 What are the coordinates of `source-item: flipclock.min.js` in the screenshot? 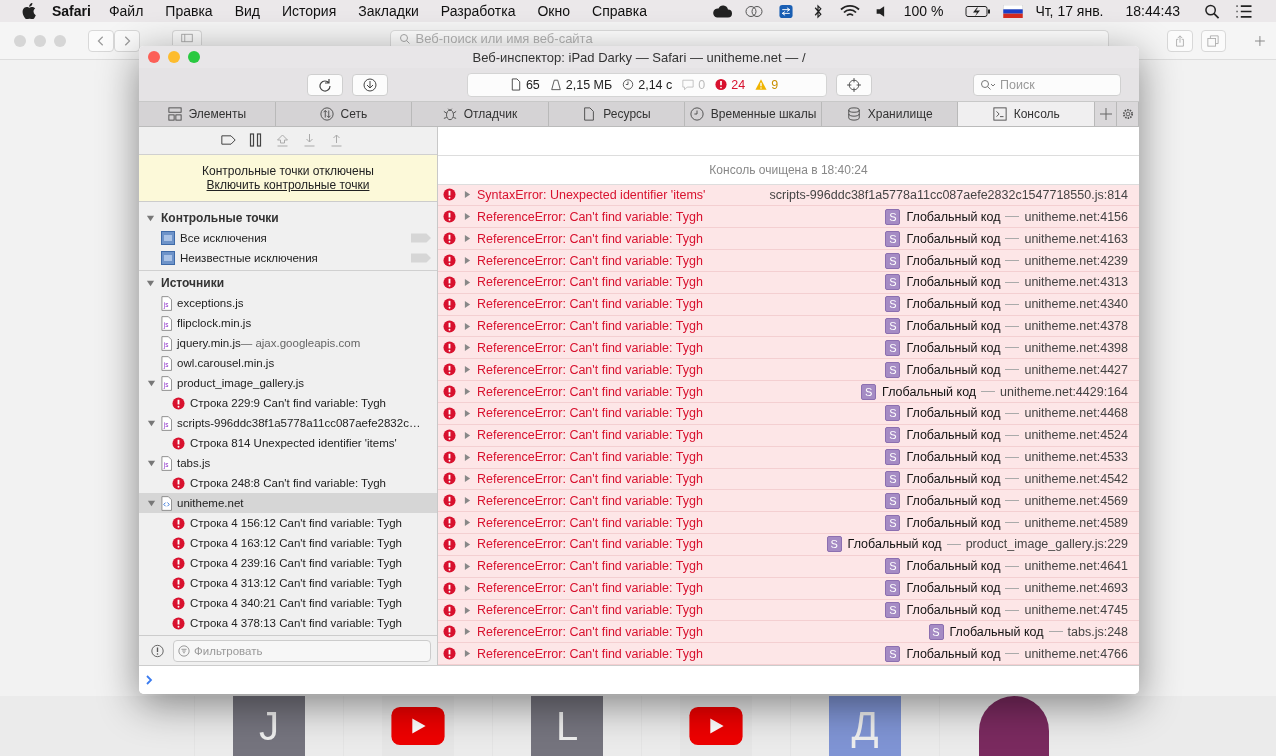 It's located at (214, 323).